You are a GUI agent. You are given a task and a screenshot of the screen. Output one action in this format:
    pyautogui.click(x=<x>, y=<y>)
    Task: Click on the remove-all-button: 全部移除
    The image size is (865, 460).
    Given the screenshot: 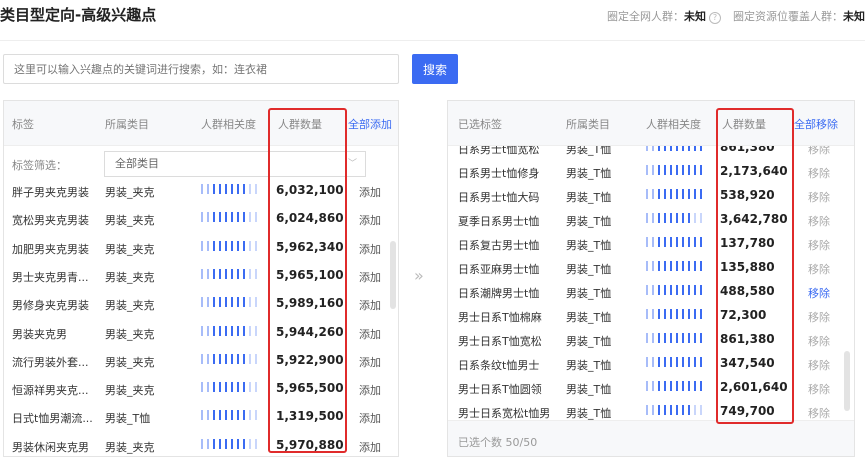 What is the action you would take?
    pyautogui.click(x=816, y=124)
    